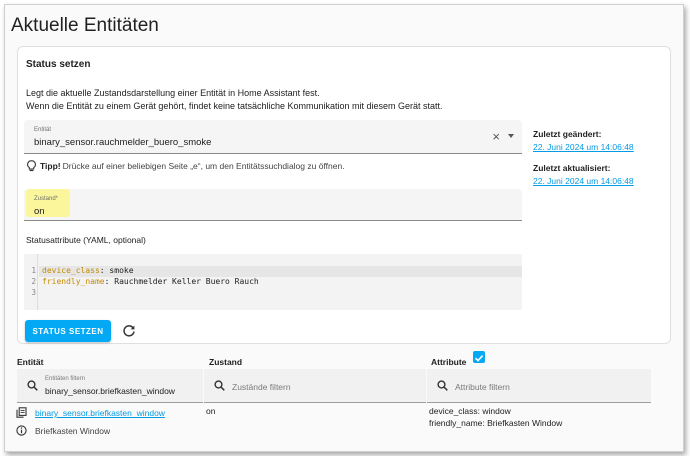  I want to click on code-line: device_class: smoke, so click(88, 270).